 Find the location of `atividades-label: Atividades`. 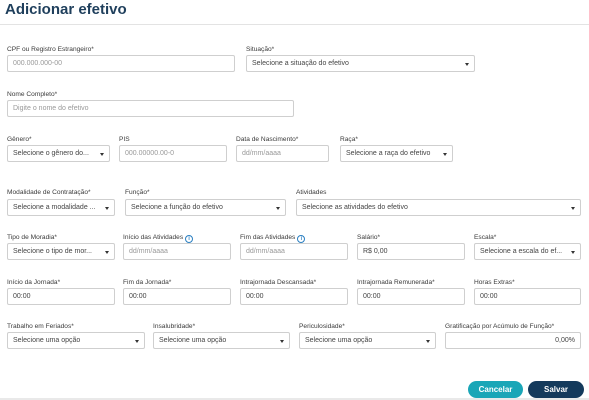

atividades-label: Atividades is located at coordinates (311, 192).